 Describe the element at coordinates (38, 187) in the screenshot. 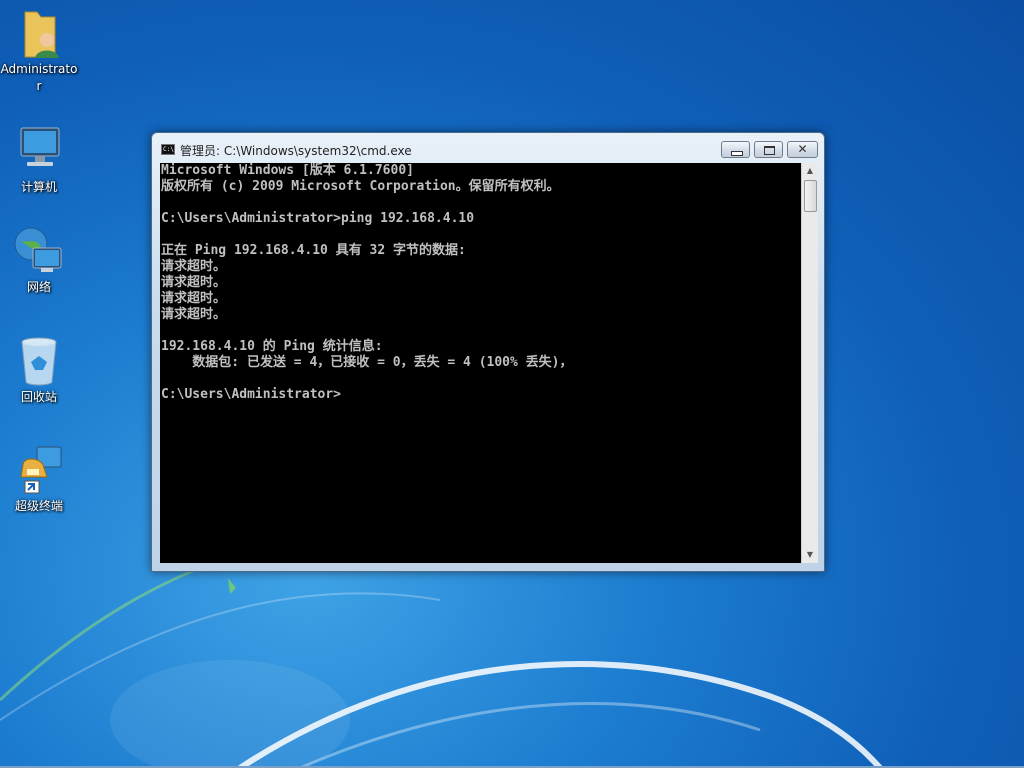

I see `desktop-icon-label: 计算机` at that location.